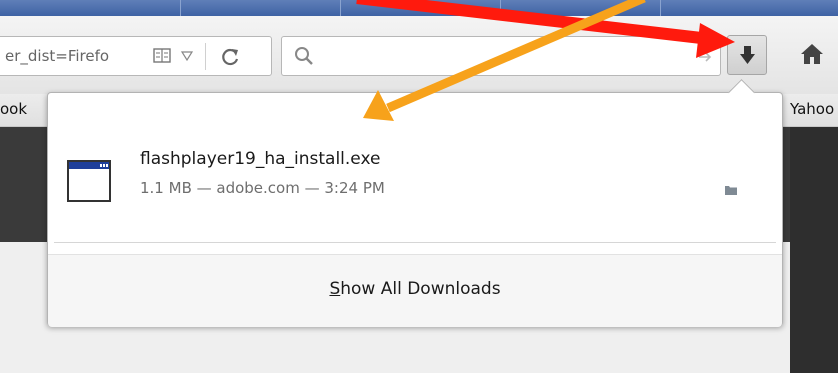 The width and height of the screenshot is (838, 373). What do you see at coordinates (304, 56) in the screenshot?
I see `search-icon` at bounding box center [304, 56].